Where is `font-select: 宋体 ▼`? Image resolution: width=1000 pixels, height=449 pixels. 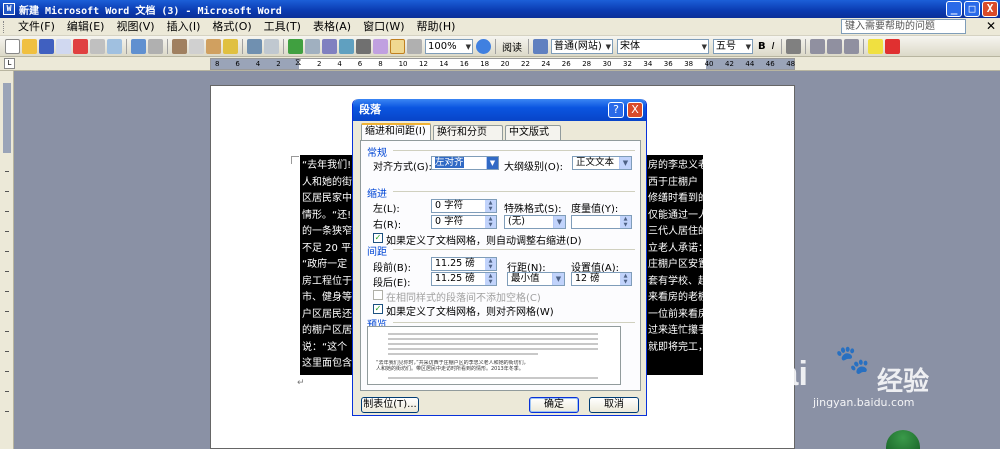
font-select: 宋体 ▼ is located at coordinates (663, 46).